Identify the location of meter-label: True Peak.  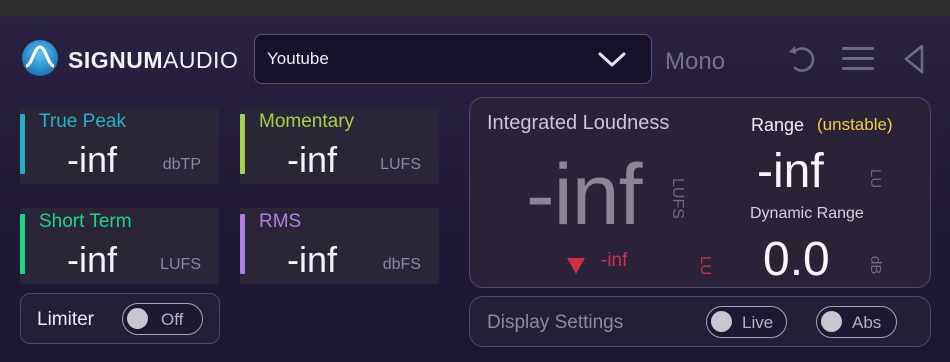
(82, 121).